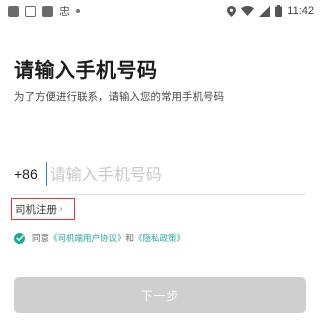 The image size is (320, 326). What do you see at coordinates (86, 70) in the screenshot?
I see `page-title: 请输入手机号码` at bounding box center [86, 70].